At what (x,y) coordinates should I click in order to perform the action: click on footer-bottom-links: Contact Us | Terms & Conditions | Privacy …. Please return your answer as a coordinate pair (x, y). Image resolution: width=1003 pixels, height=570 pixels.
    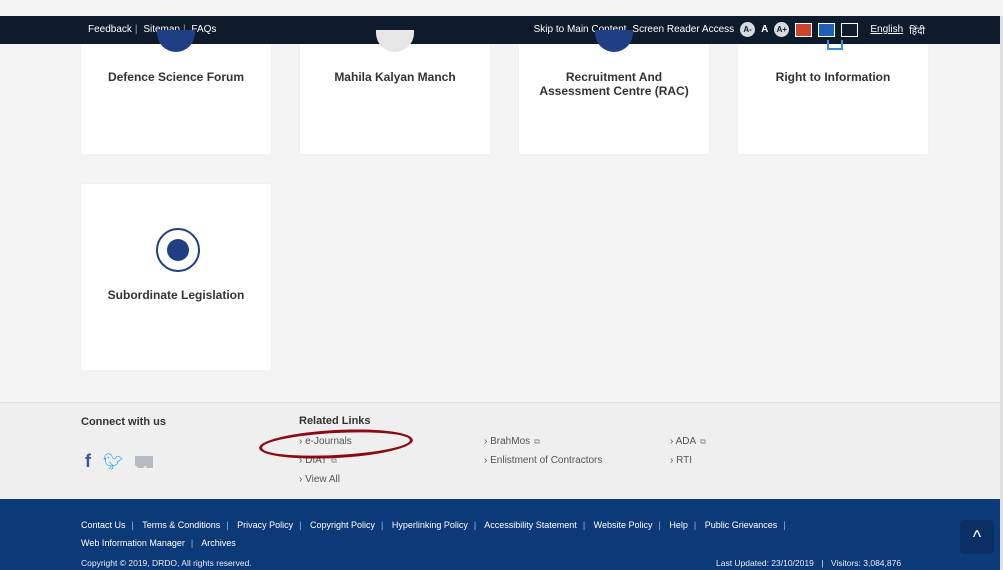
    Looking at the image, I should click on (511, 534).